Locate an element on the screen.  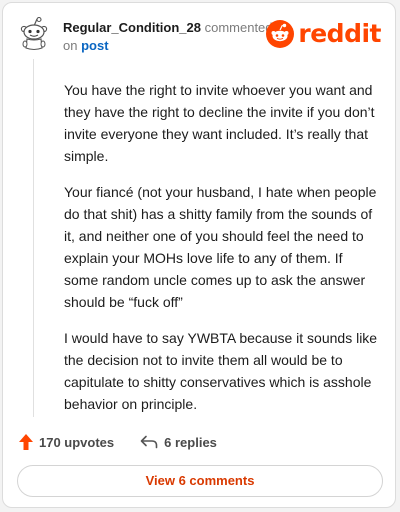
upvote-arrow-icon is located at coordinates (26, 442).